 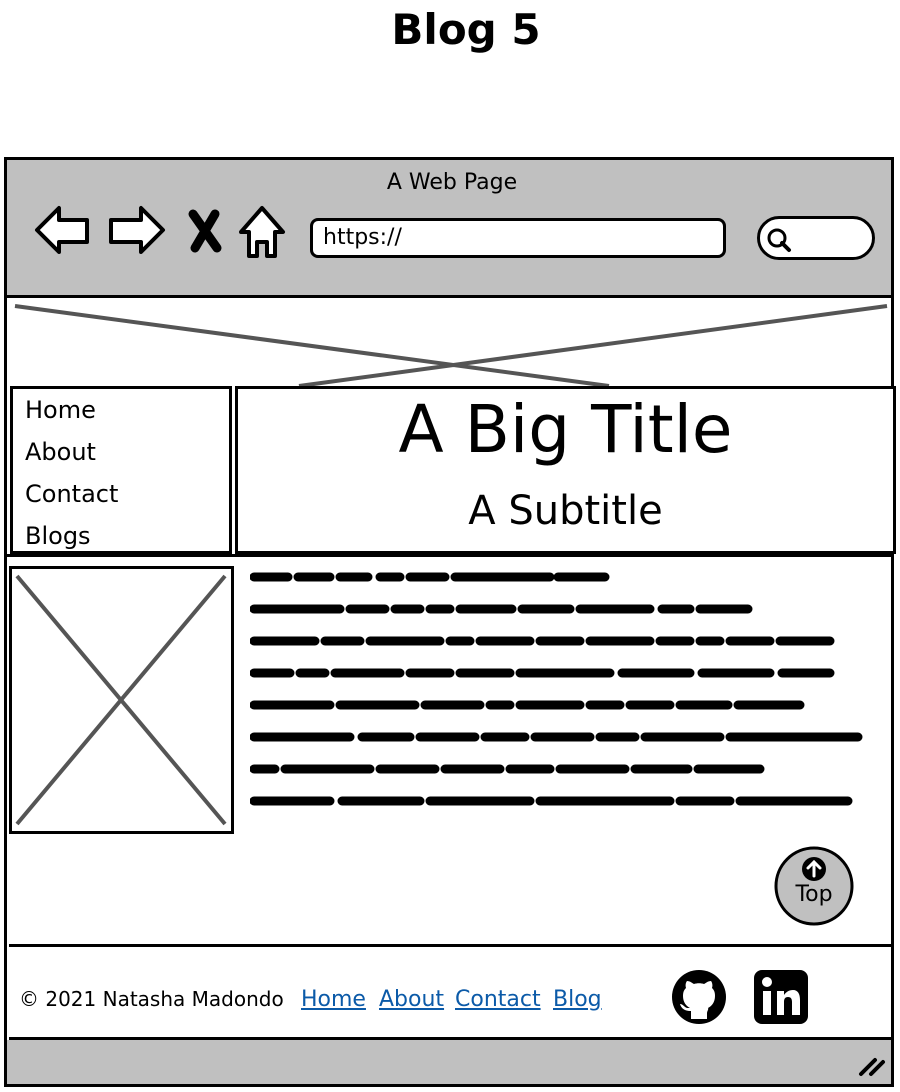 What do you see at coordinates (814, 894) in the screenshot?
I see `back-to-top-label: Top` at bounding box center [814, 894].